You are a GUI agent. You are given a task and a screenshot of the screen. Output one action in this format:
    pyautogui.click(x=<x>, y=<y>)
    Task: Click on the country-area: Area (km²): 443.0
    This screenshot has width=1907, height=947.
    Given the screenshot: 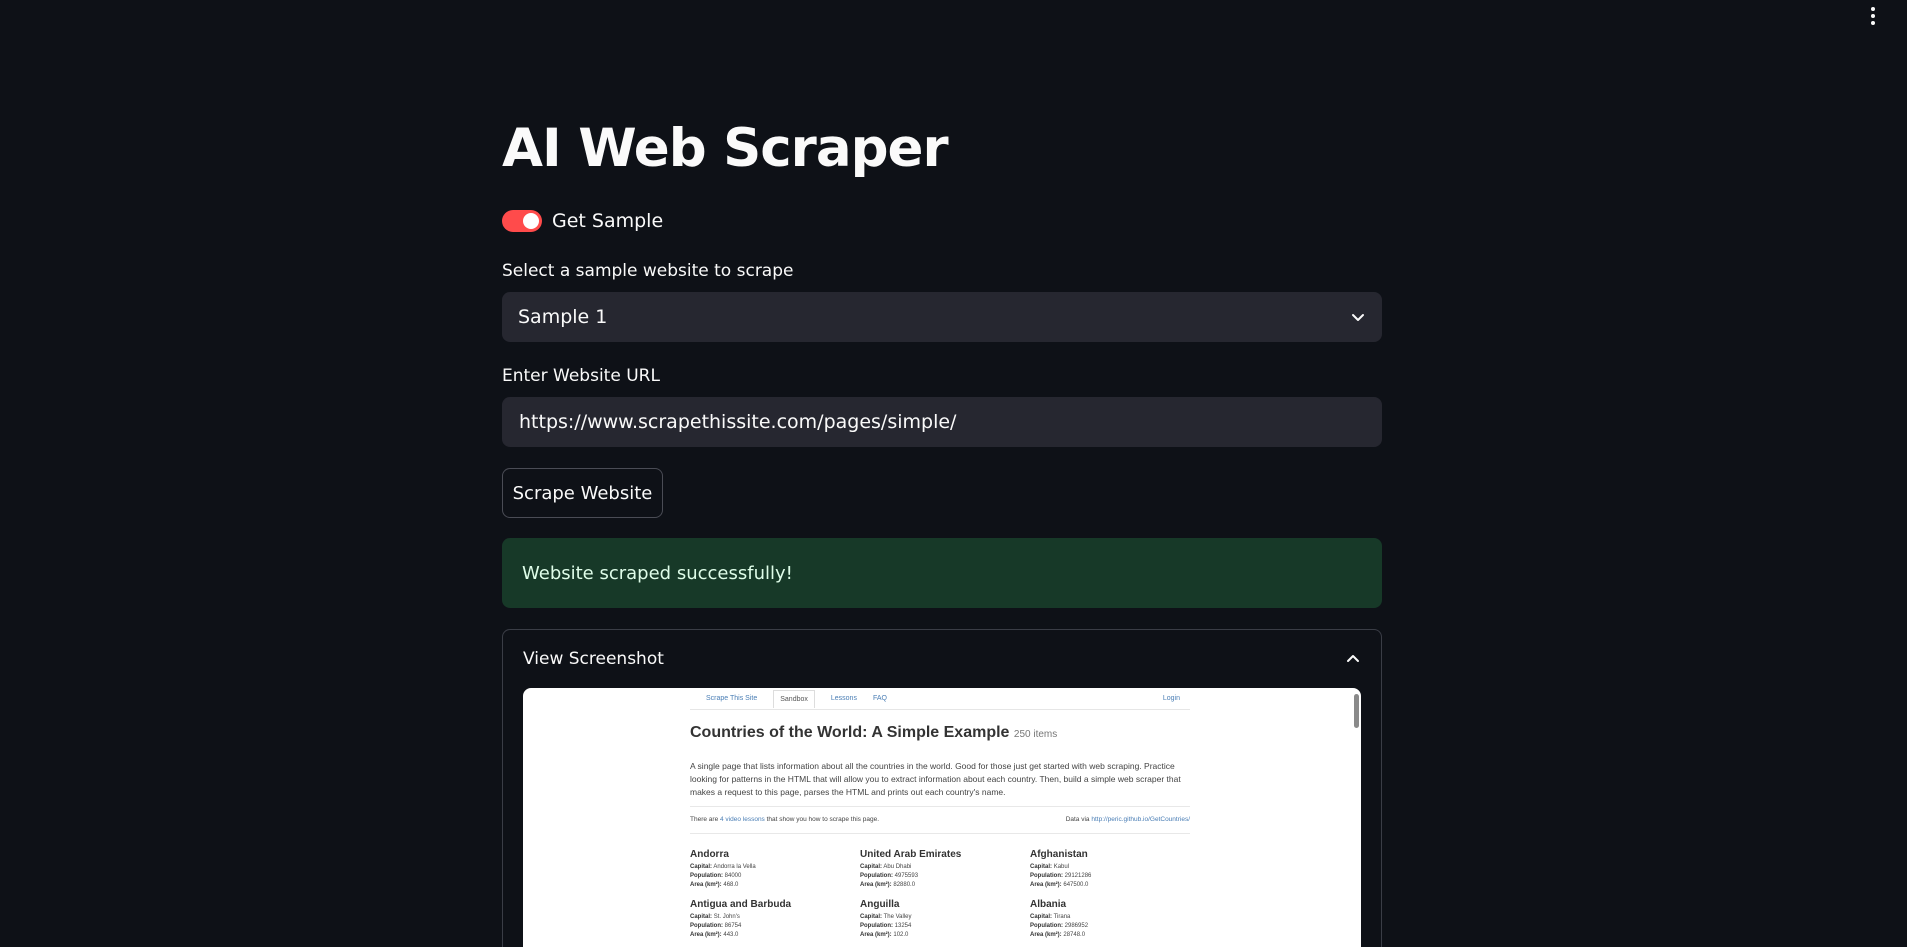 What is the action you would take?
    pyautogui.click(x=714, y=935)
    